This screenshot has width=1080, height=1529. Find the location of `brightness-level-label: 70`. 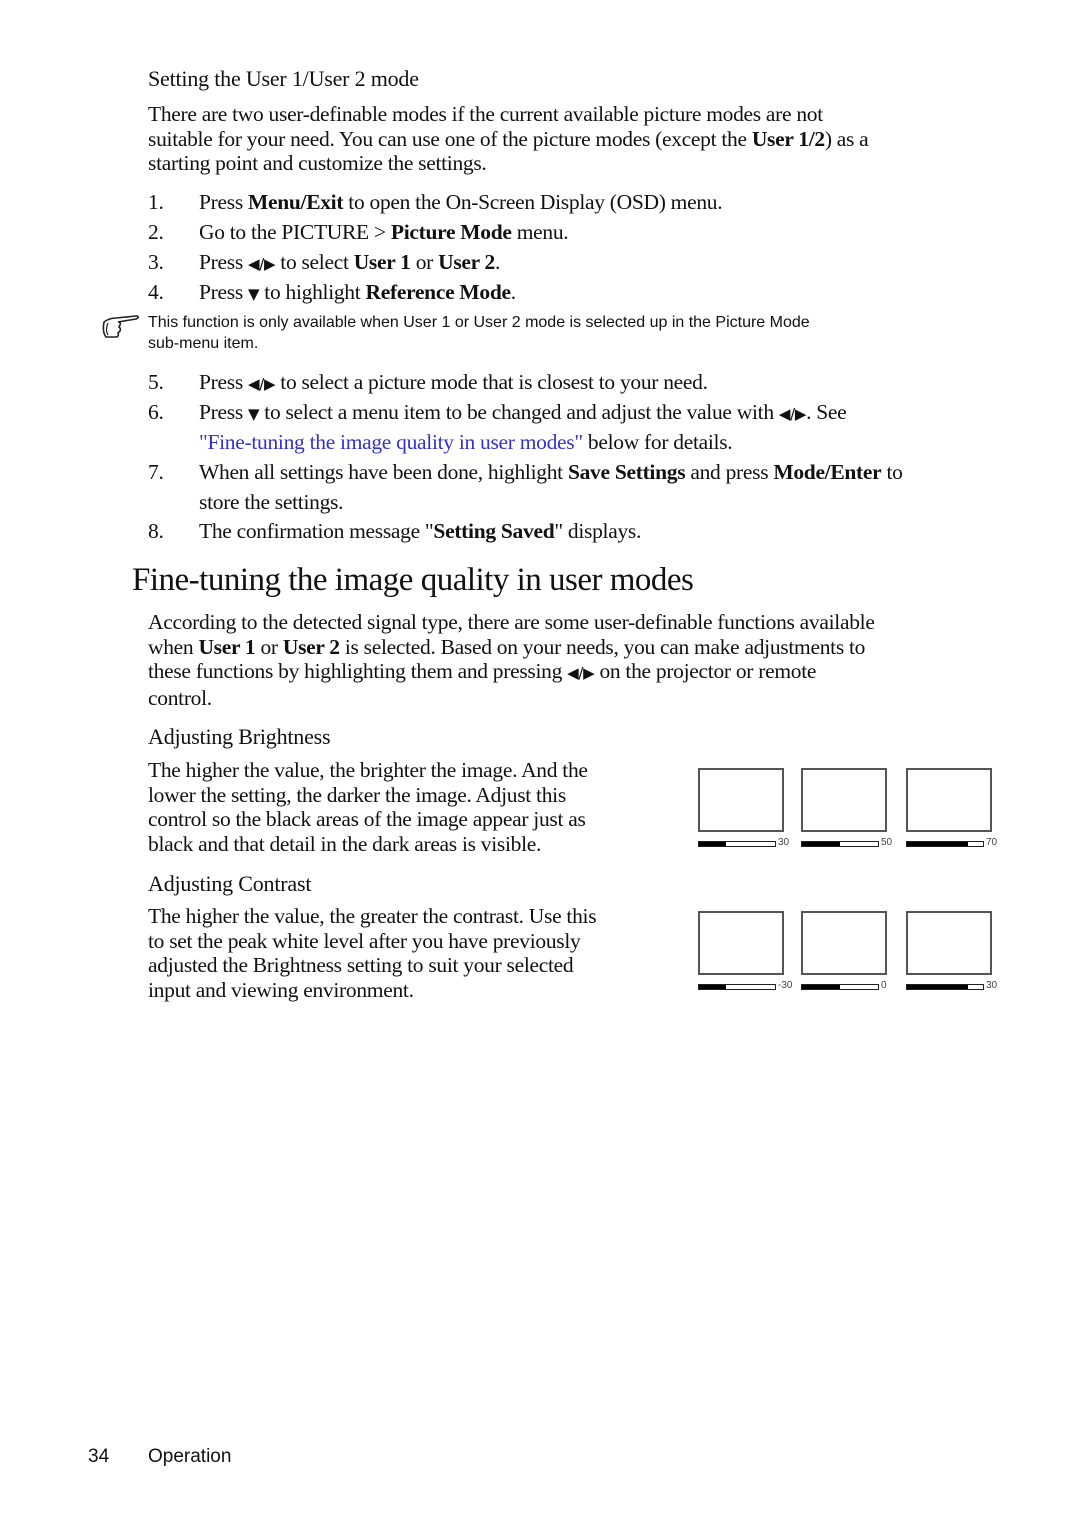

brightness-level-label: 70 is located at coordinates (992, 842).